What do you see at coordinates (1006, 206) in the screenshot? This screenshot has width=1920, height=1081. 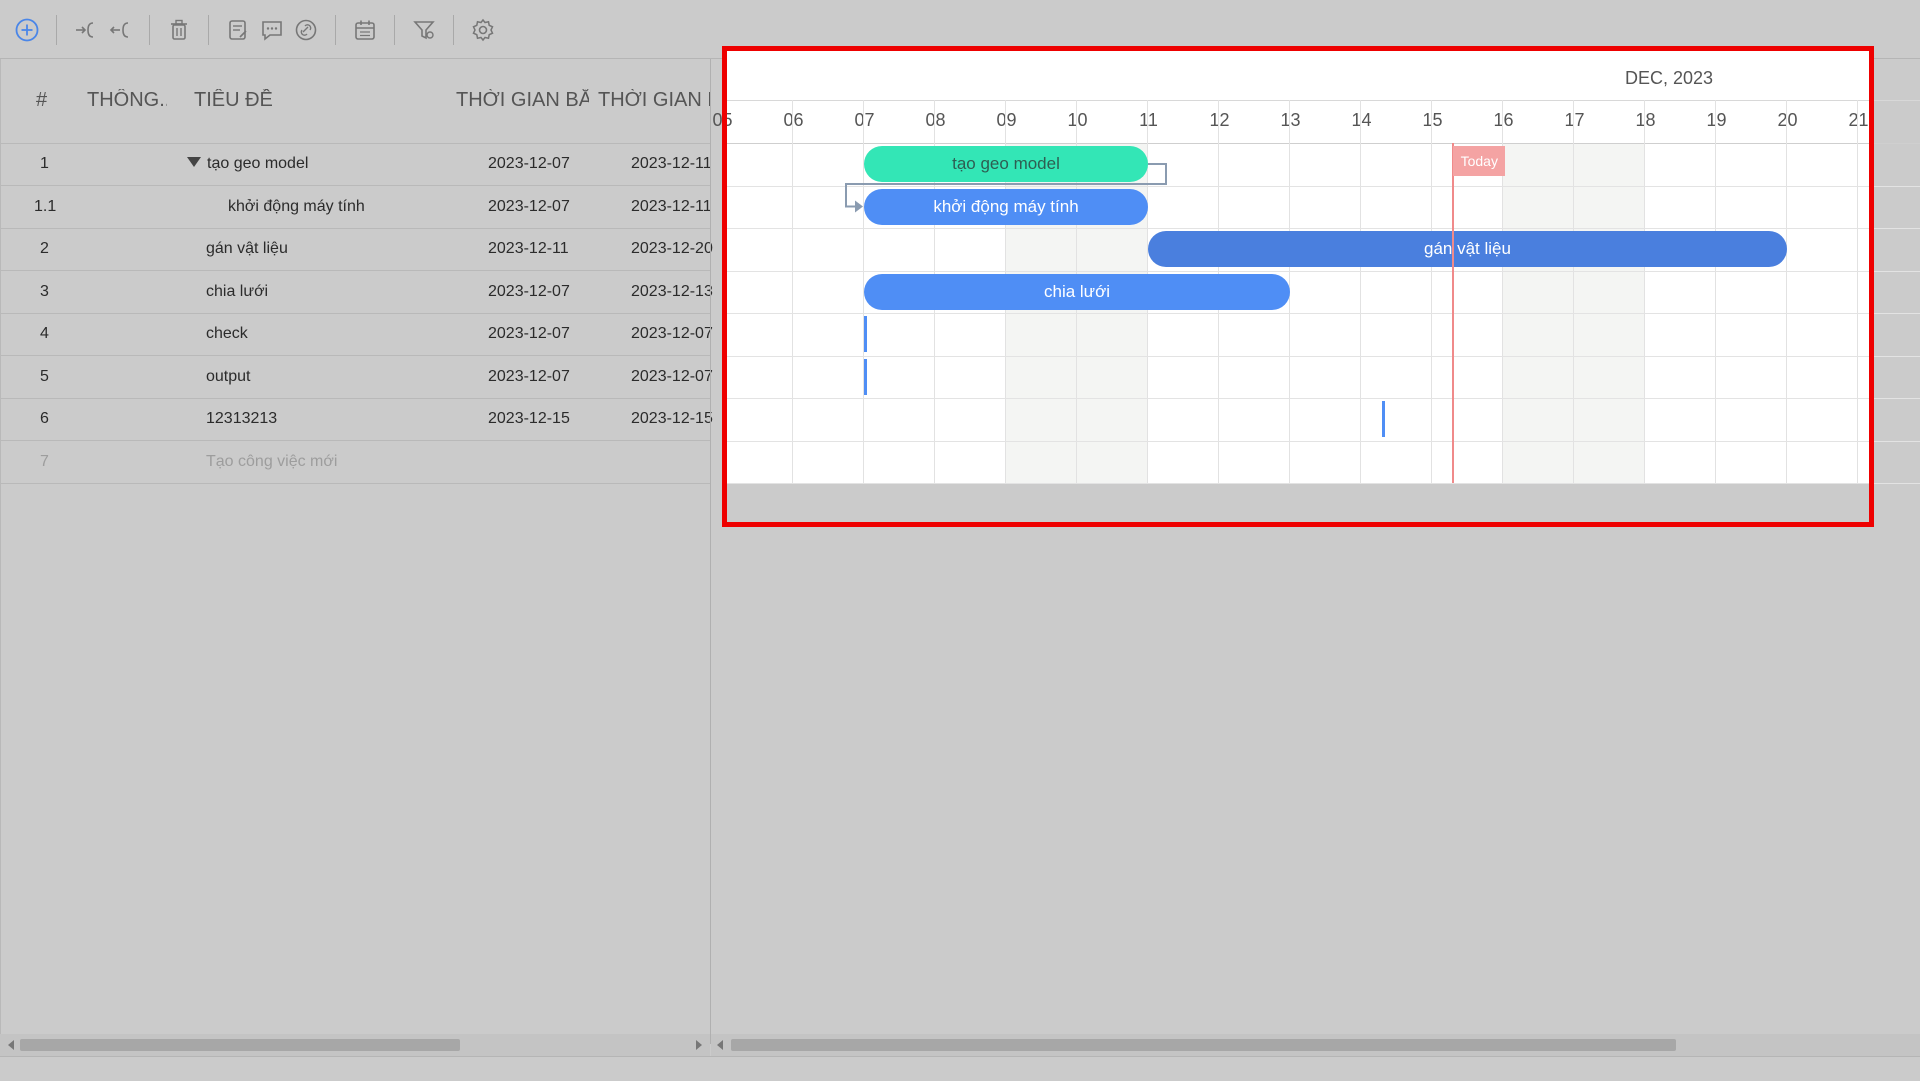 I see `task-bar: khởi động máy tính` at bounding box center [1006, 206].